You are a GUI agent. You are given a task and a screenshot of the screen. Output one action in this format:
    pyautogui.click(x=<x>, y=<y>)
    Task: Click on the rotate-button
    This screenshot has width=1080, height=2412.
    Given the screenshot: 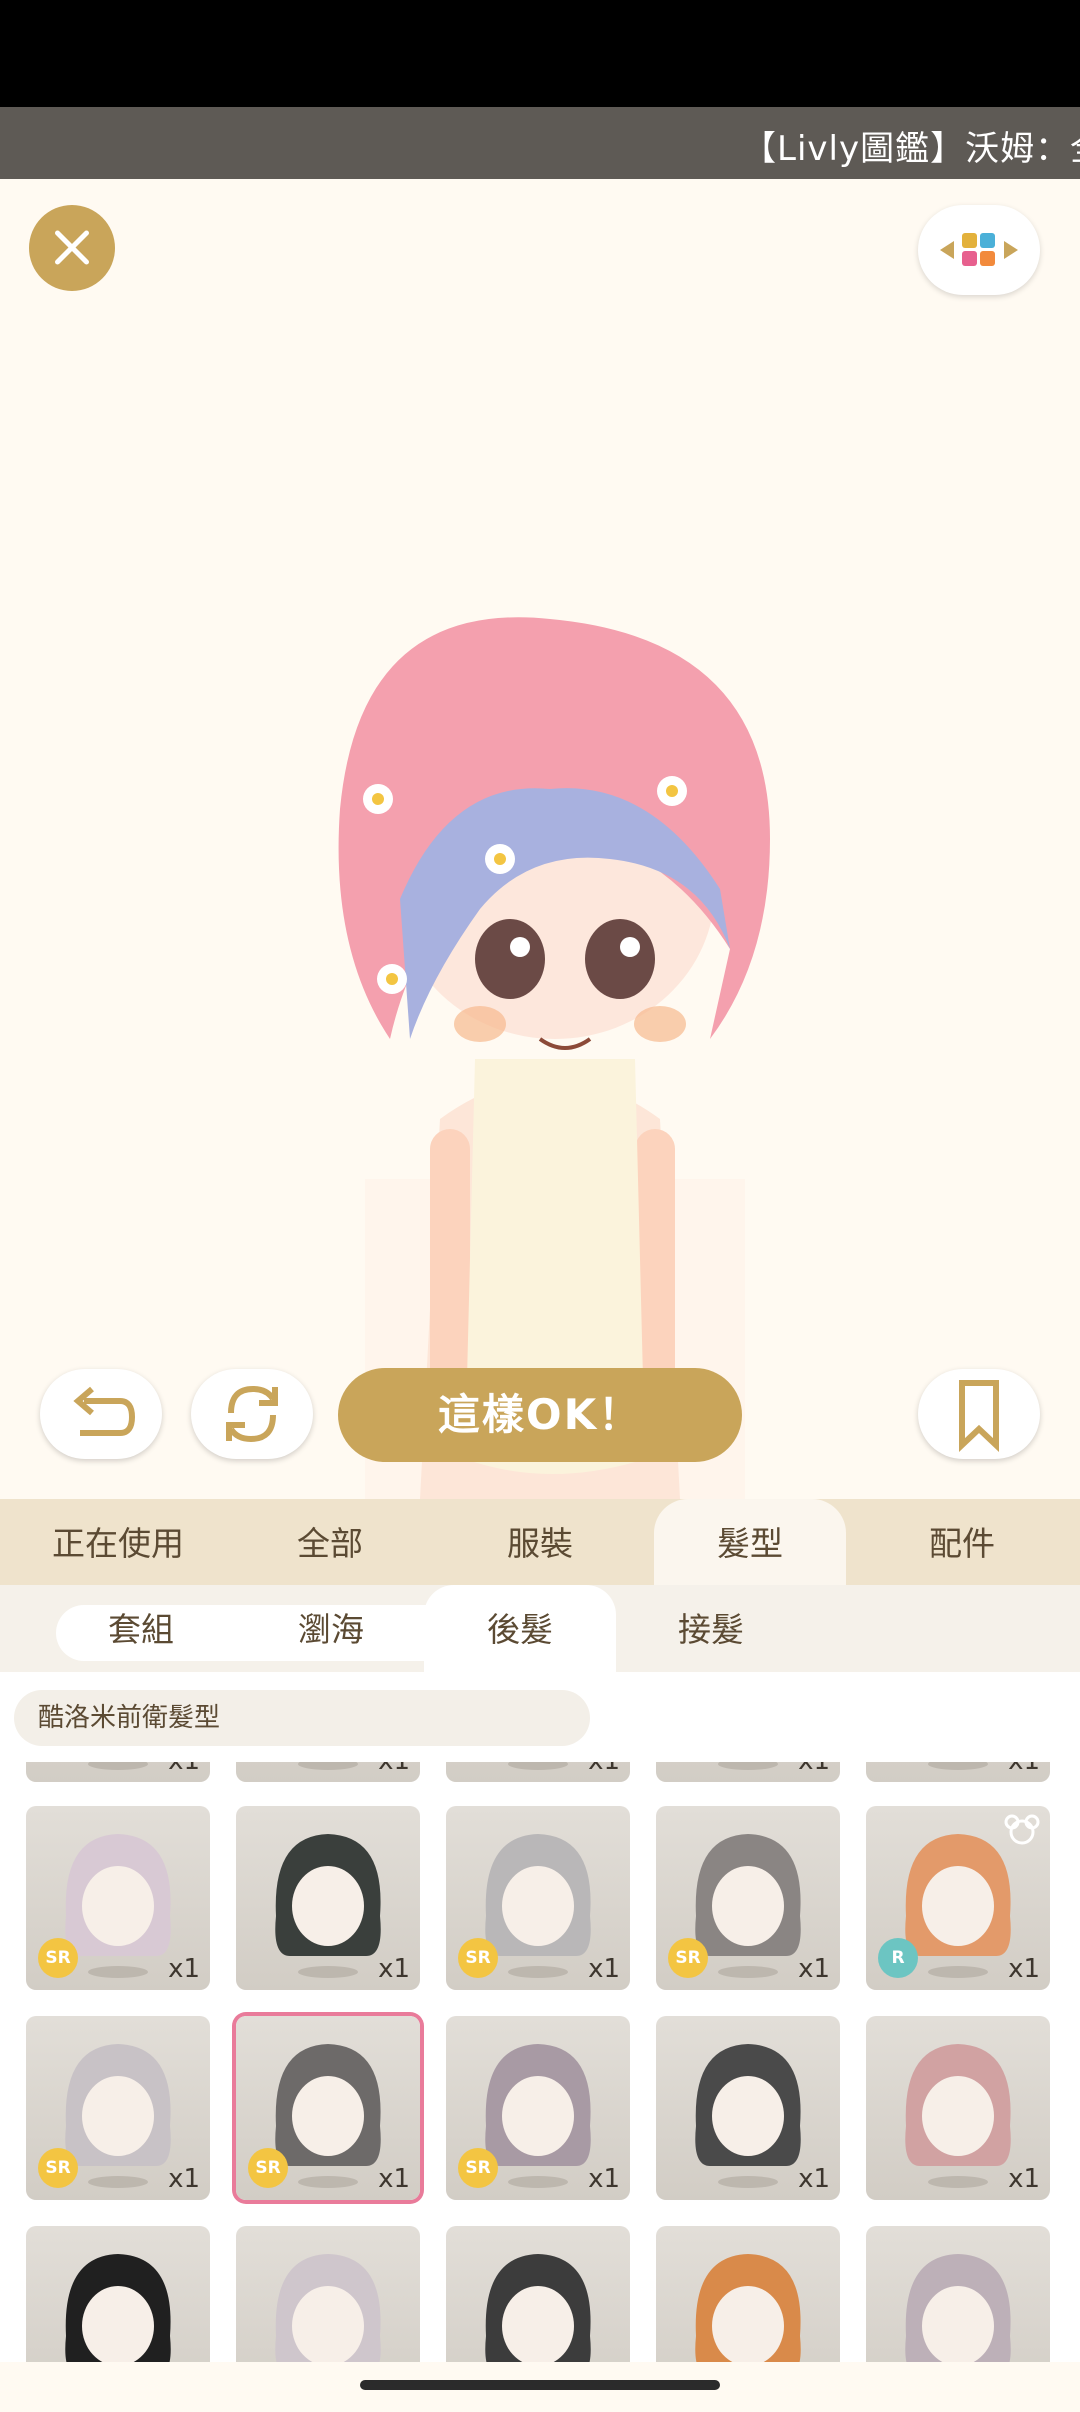 What is the action you would take?
    pyautogui.click(x=252, y=1414)
    